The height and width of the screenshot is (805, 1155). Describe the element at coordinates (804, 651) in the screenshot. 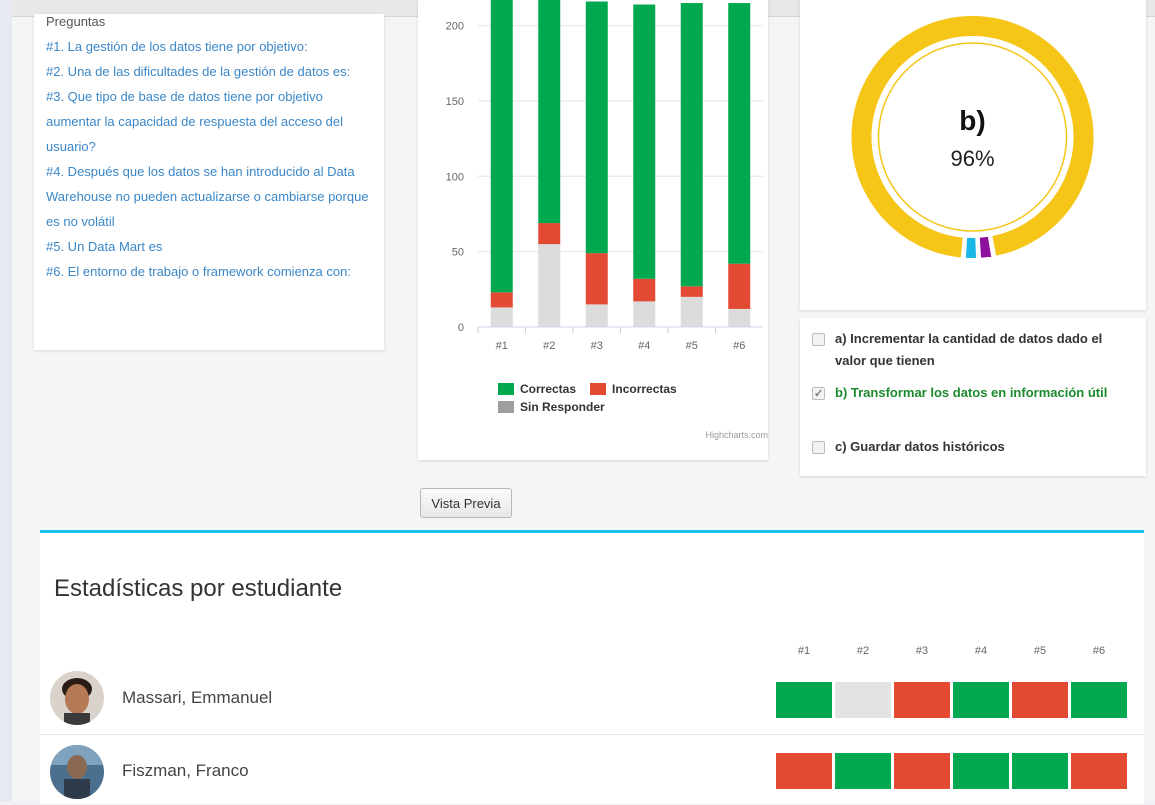

I see `question-header-1: #1` at that location.